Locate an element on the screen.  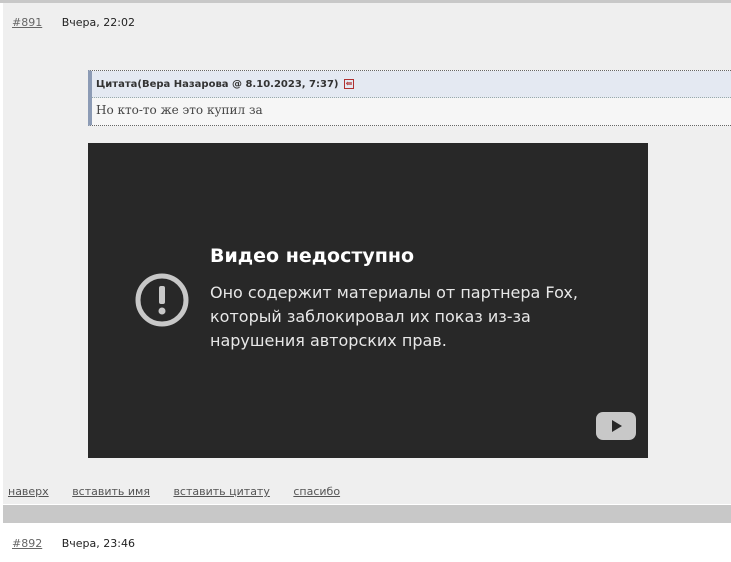
insert-name-link: вставить имя is located at coordinates (111, 491).